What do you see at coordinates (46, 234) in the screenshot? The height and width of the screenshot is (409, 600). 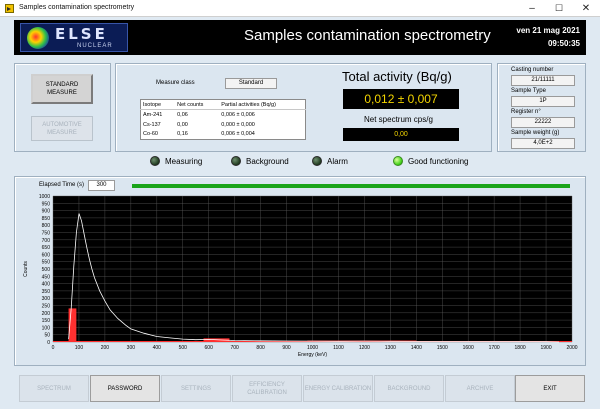 I see `y-tick-label: 750` at bounding box center [46, 234].